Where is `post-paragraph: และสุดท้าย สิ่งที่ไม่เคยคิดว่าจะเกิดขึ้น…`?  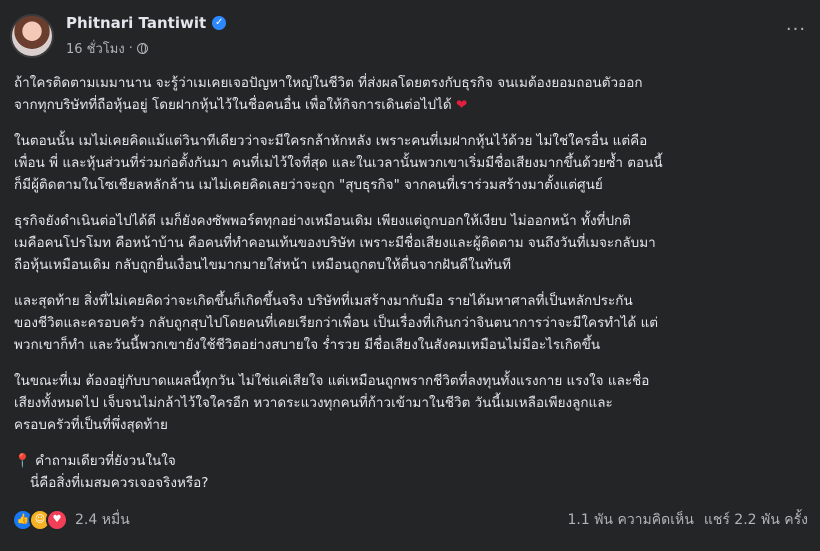 post-paragraph: และสุดท้าย สิ่งที่ไม่เคยคิดว่าจะเกิดขึ้น… is located at coordinates (336, 323).